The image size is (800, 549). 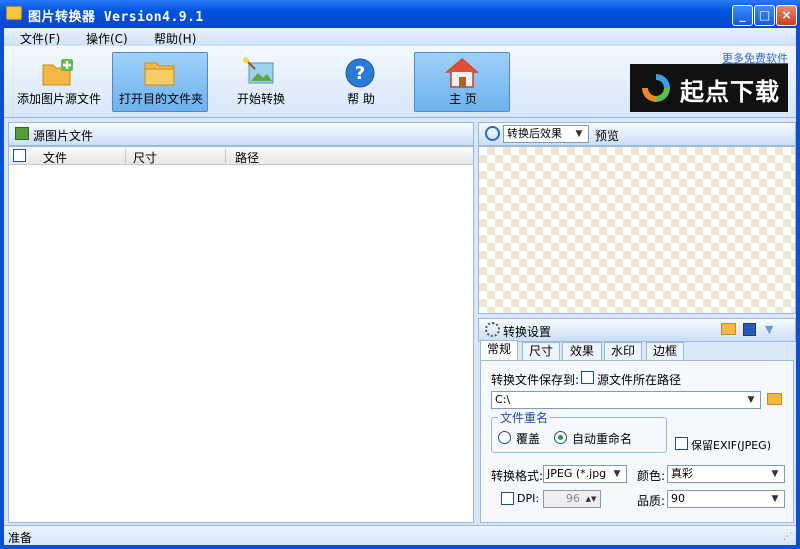 What do you see at coordinates (499, 350) in the screenshot?
I see `tab-general: 常规` at bounding box center [499, 350].